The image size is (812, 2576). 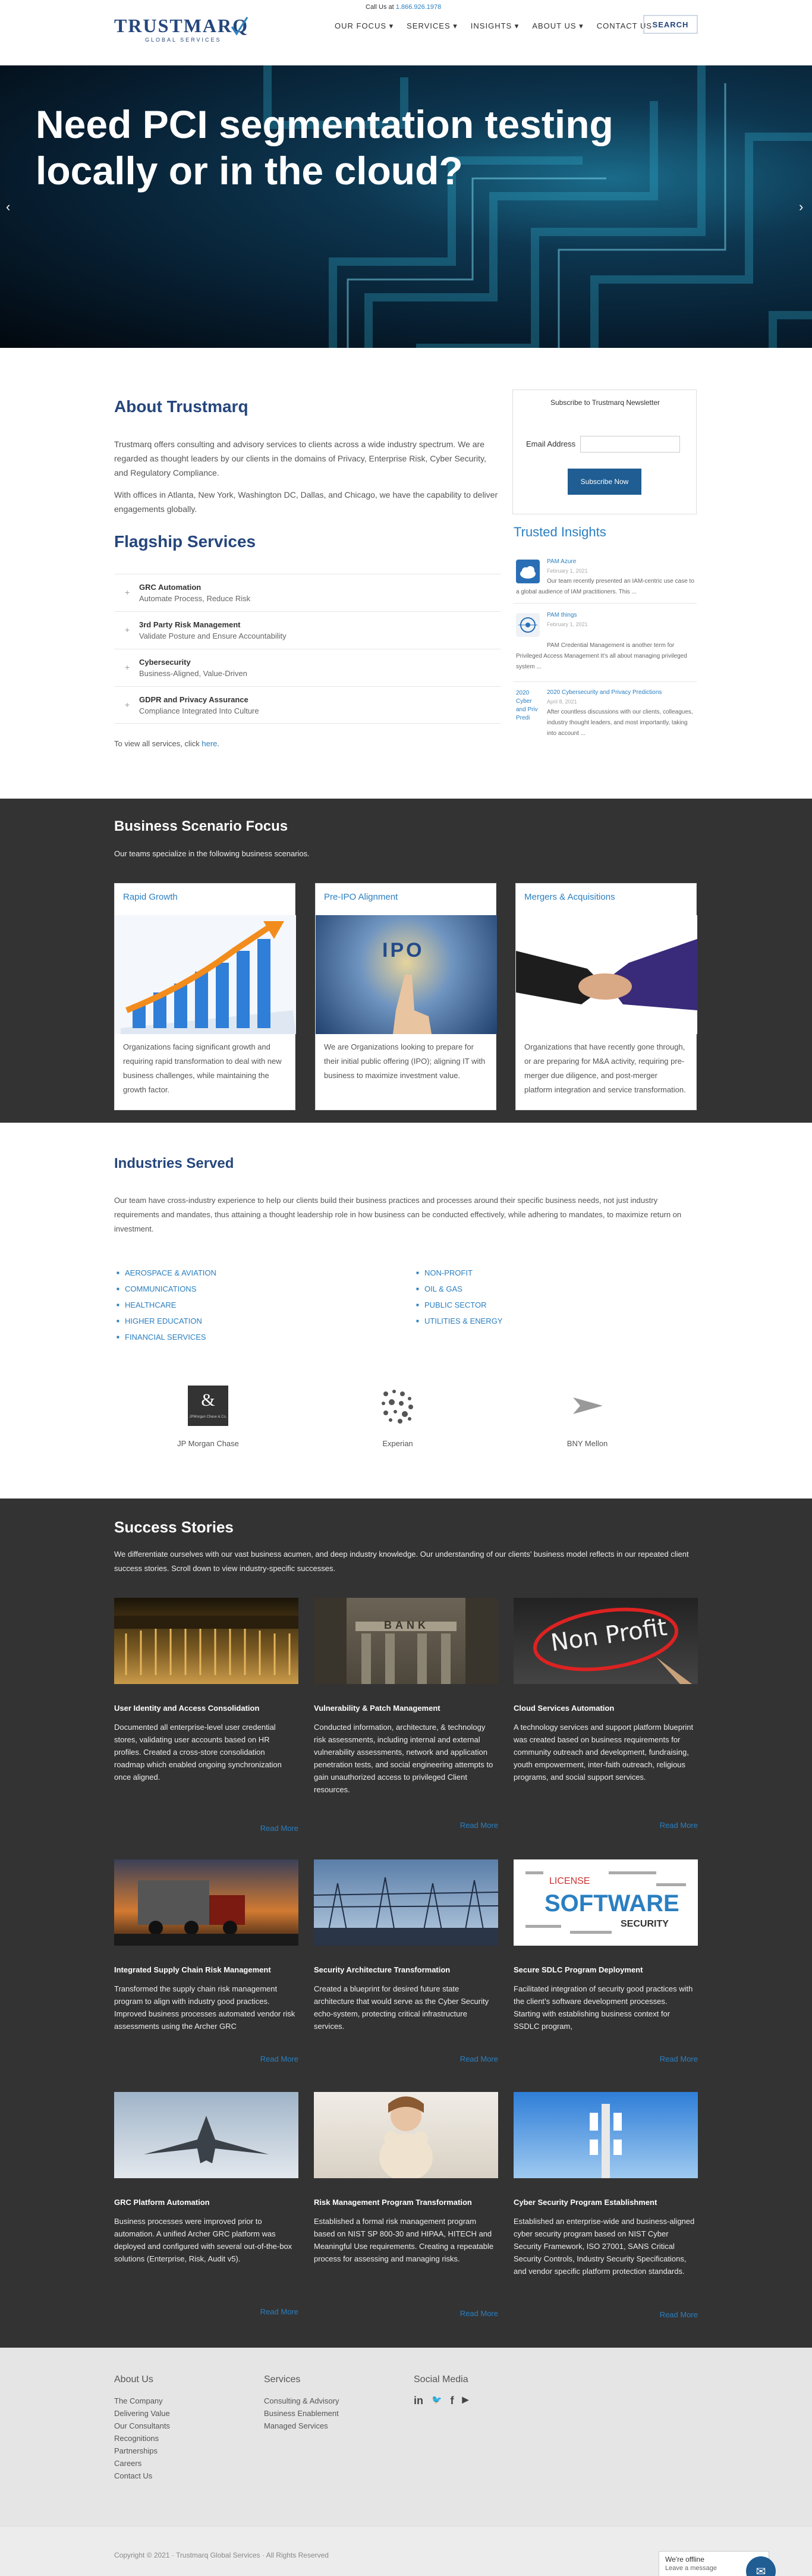 I want to click on industry-link: Public Sector, so click(x=459, y=1305).